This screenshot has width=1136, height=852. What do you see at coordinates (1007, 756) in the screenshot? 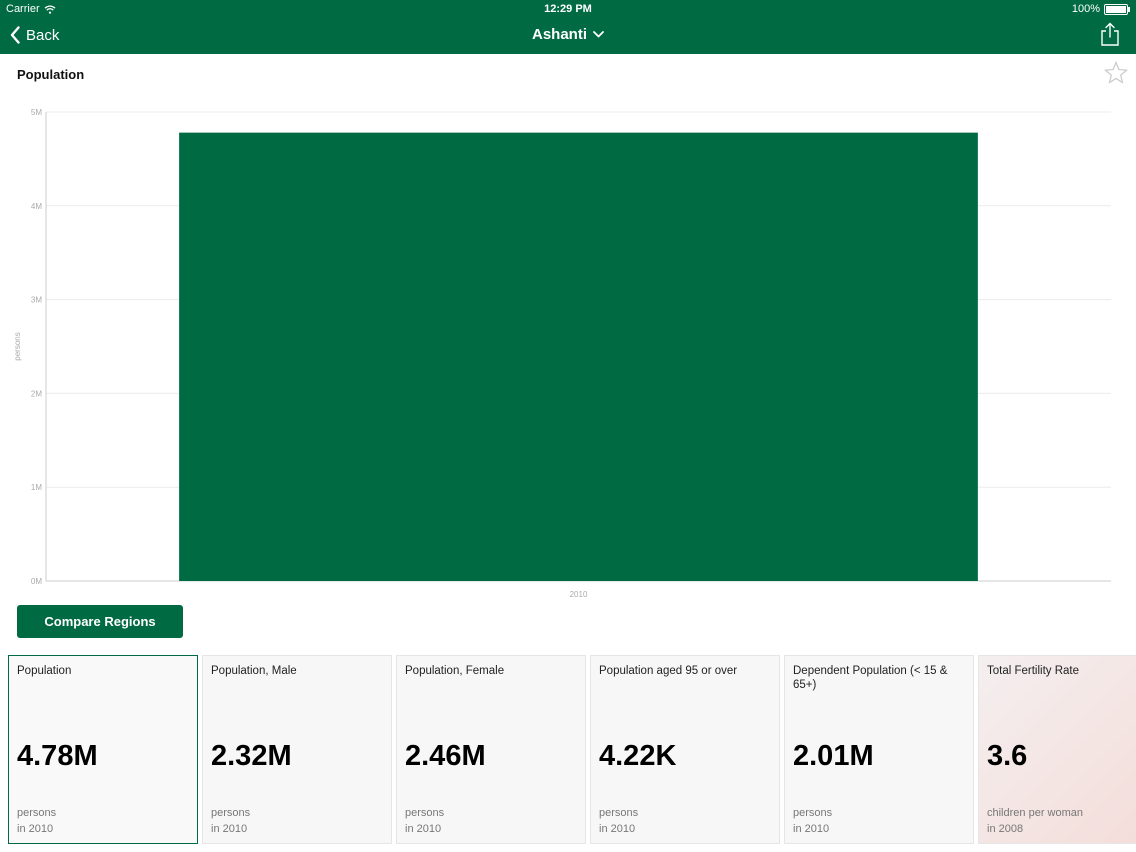
I see `indicator-value: 3.6` at bounding box center [1007, 756].